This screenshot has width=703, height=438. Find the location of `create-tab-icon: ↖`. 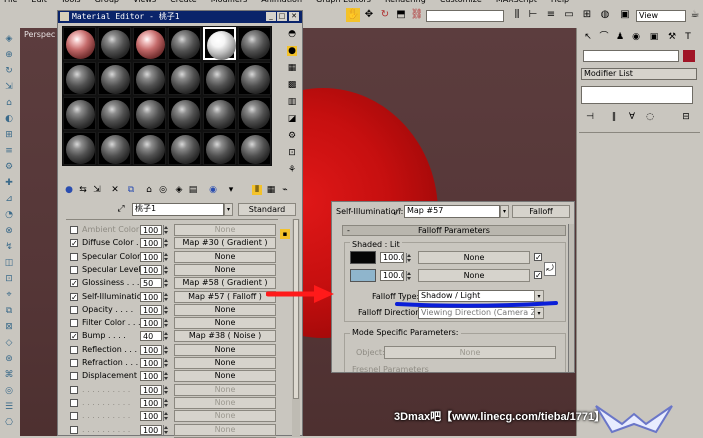

create-tab-icon: ↖ is located at coordinates (588, 37).